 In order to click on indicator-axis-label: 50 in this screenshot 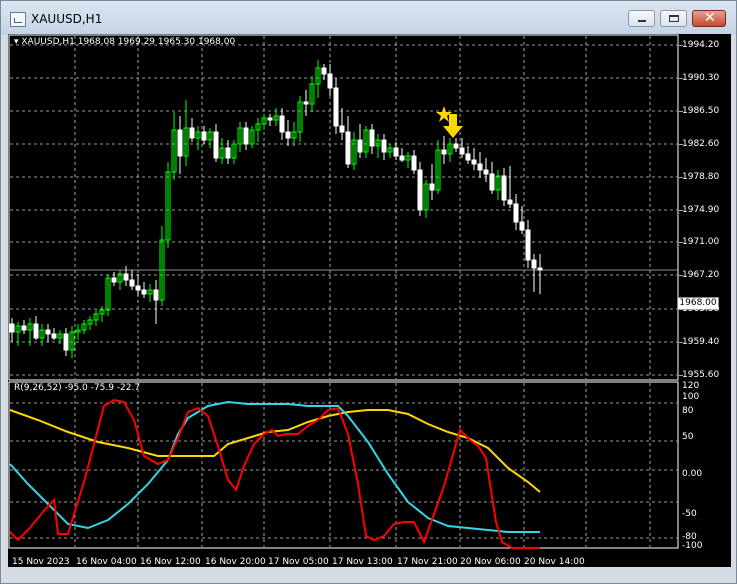, I will do `click(688, 437)`.